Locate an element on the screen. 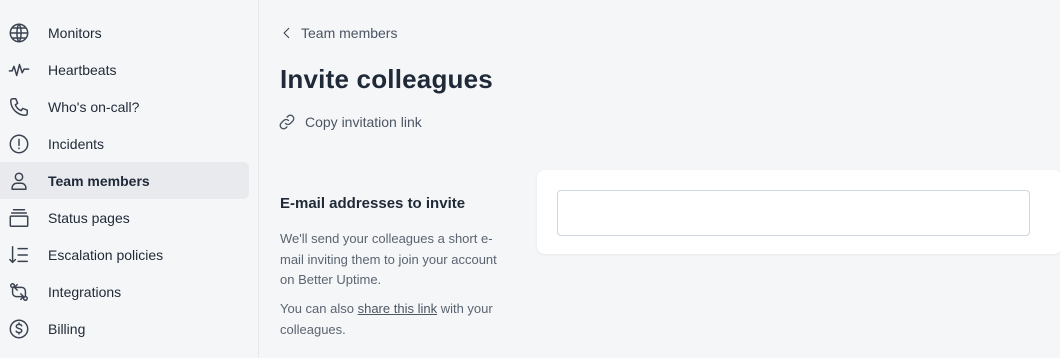 This screenshot has height=358, width=1060. phone-icon is located at coordinates (19, 107).